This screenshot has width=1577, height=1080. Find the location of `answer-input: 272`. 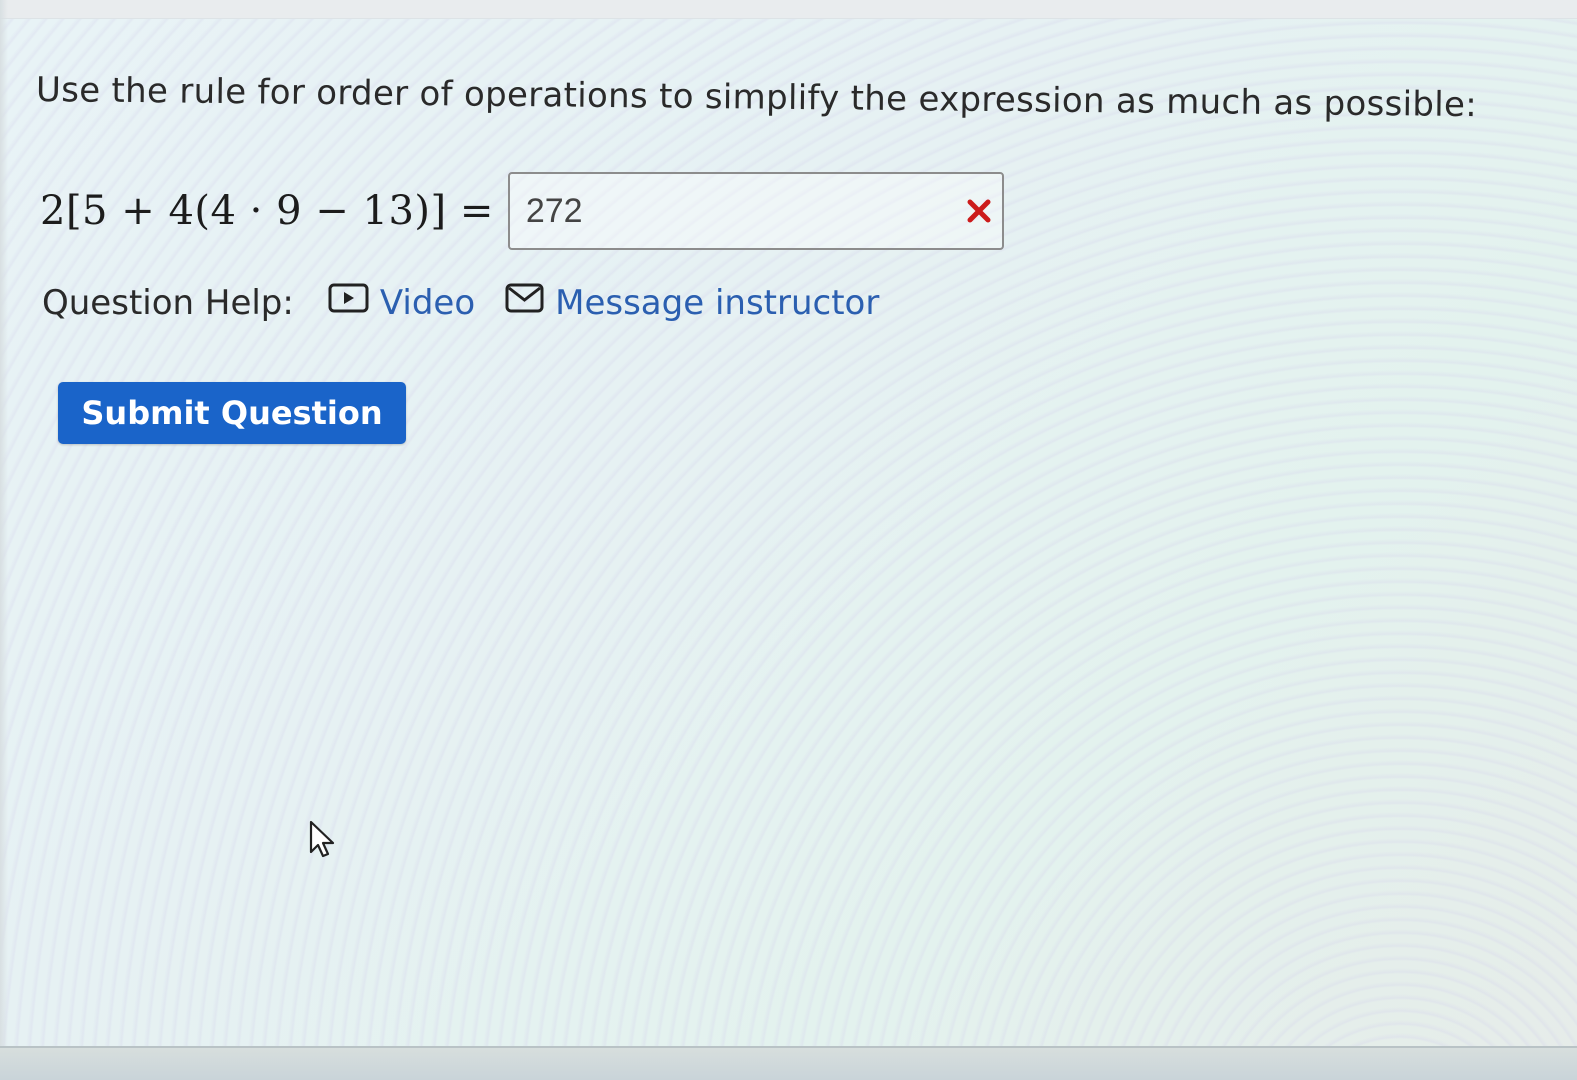

answer-input: 272 is located at coordinates (755, 211).